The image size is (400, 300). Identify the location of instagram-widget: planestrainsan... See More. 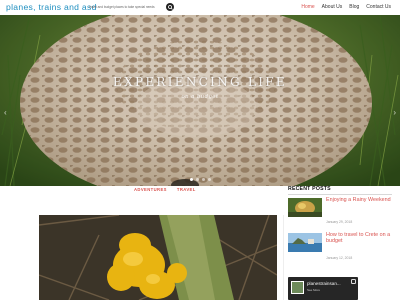
(323, 288).